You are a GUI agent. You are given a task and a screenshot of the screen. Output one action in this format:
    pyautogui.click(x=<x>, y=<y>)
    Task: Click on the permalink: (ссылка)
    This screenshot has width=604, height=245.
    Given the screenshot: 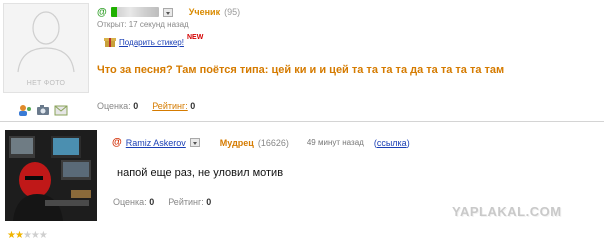 What is the action you would take?
    pyautogui.click(x=391, y=142)
    